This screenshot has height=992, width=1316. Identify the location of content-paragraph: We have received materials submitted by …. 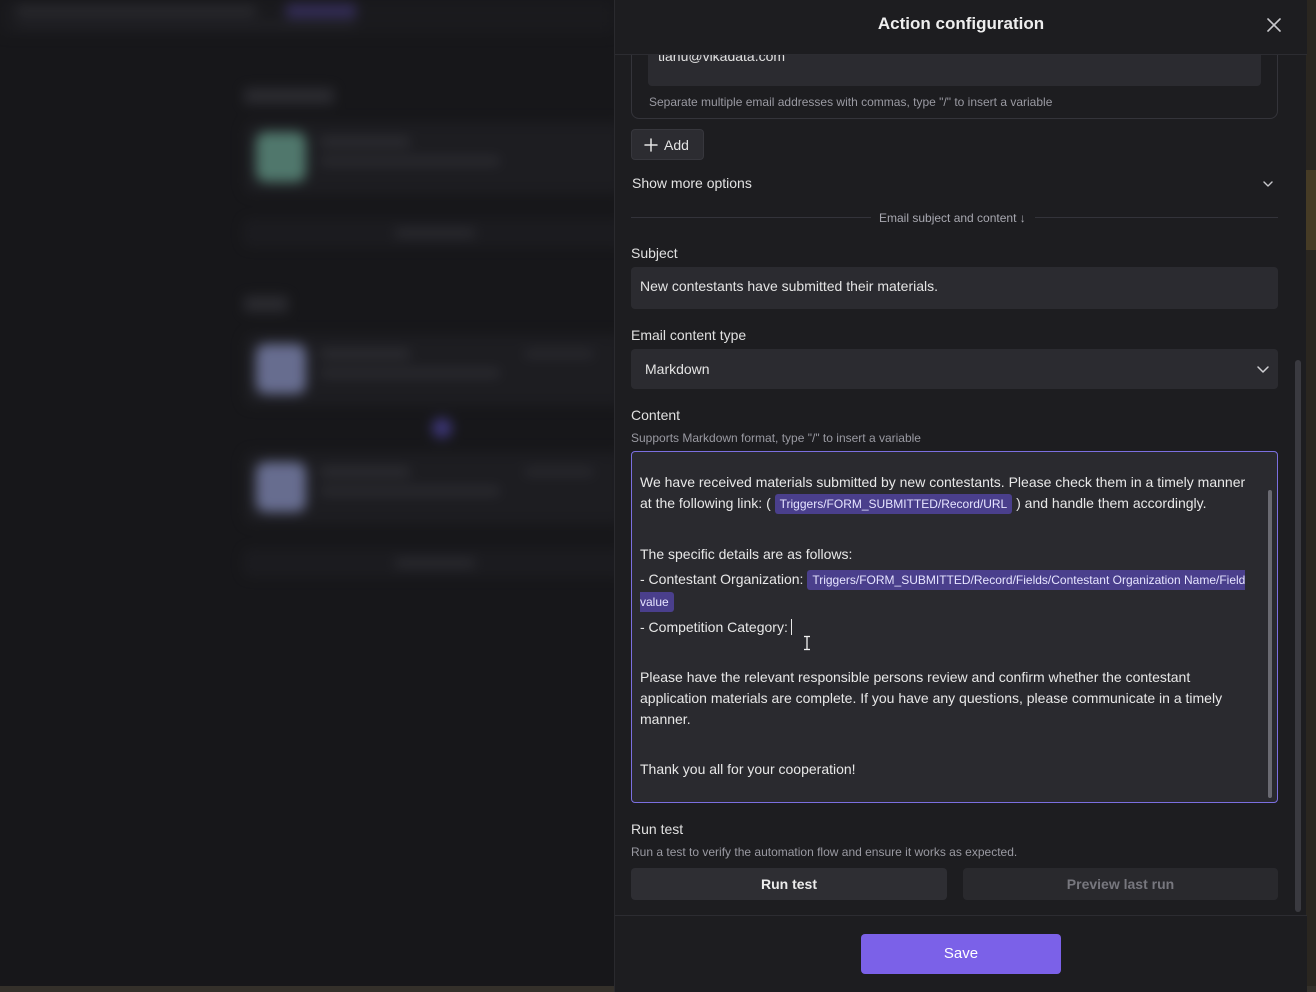
(950, 493).